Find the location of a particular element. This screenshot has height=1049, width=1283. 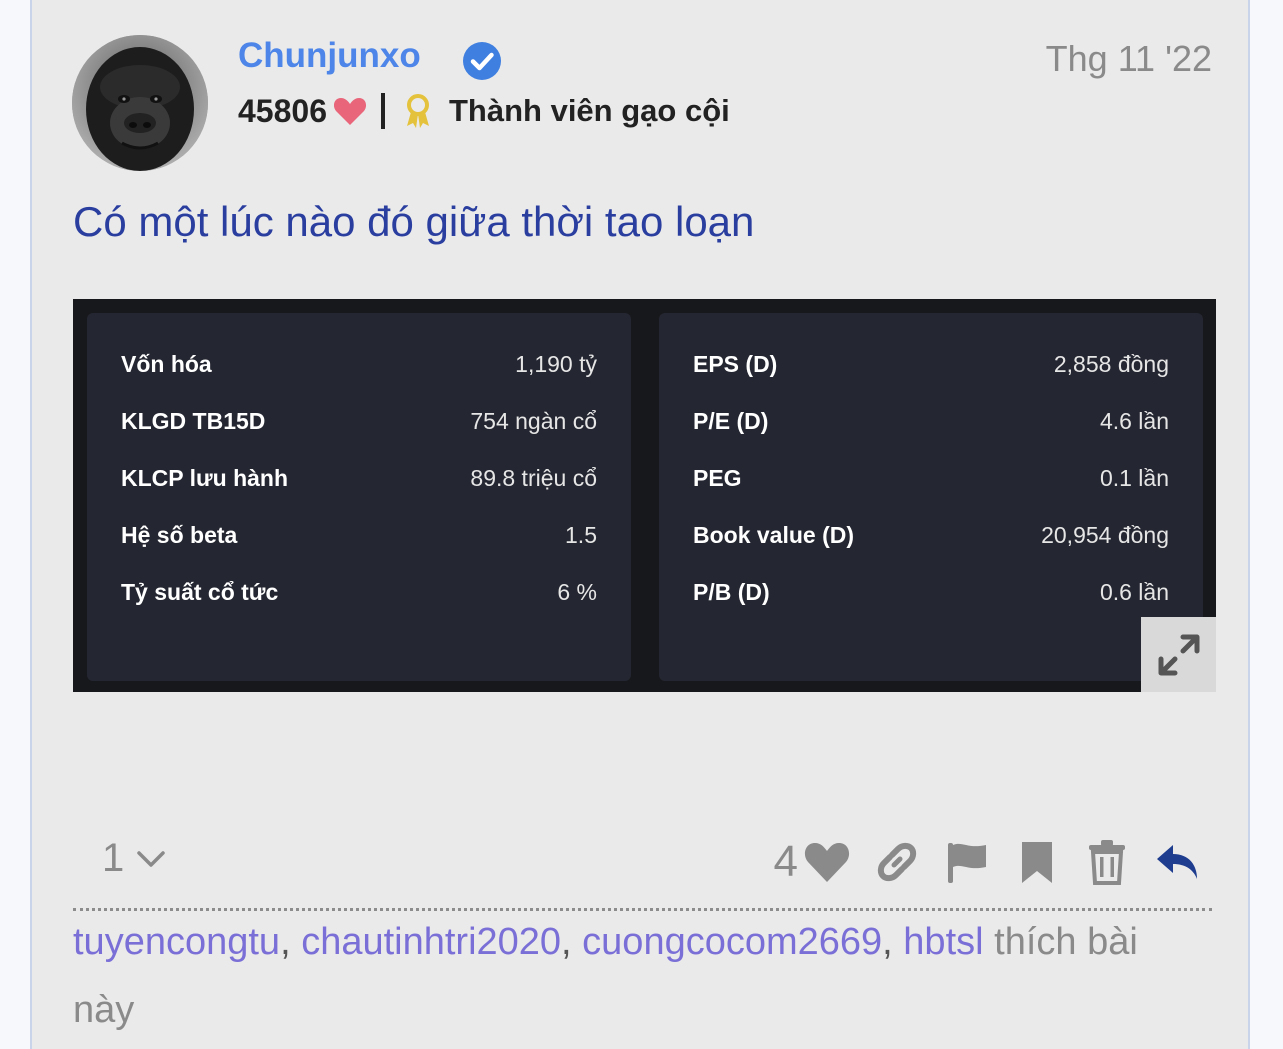

flag-button is located at coordinates (967, 862).